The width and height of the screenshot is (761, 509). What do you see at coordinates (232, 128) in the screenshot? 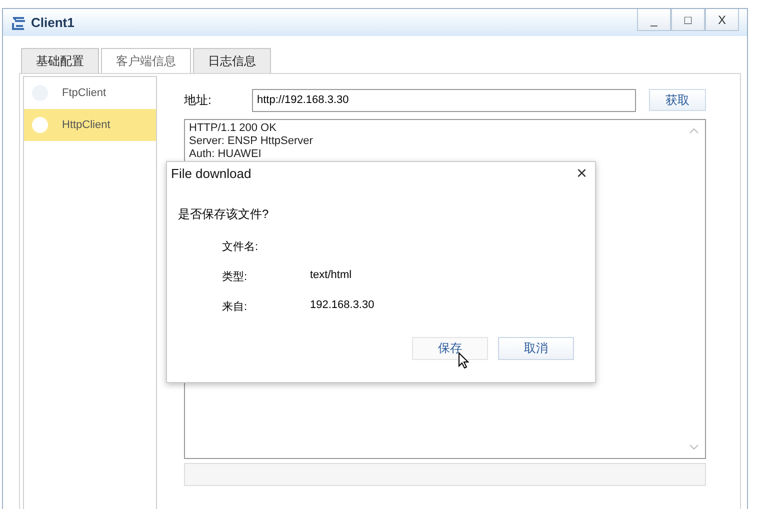
I see `response-line: HTTP/1.1 200 OK` at bounding box center [232, 128].